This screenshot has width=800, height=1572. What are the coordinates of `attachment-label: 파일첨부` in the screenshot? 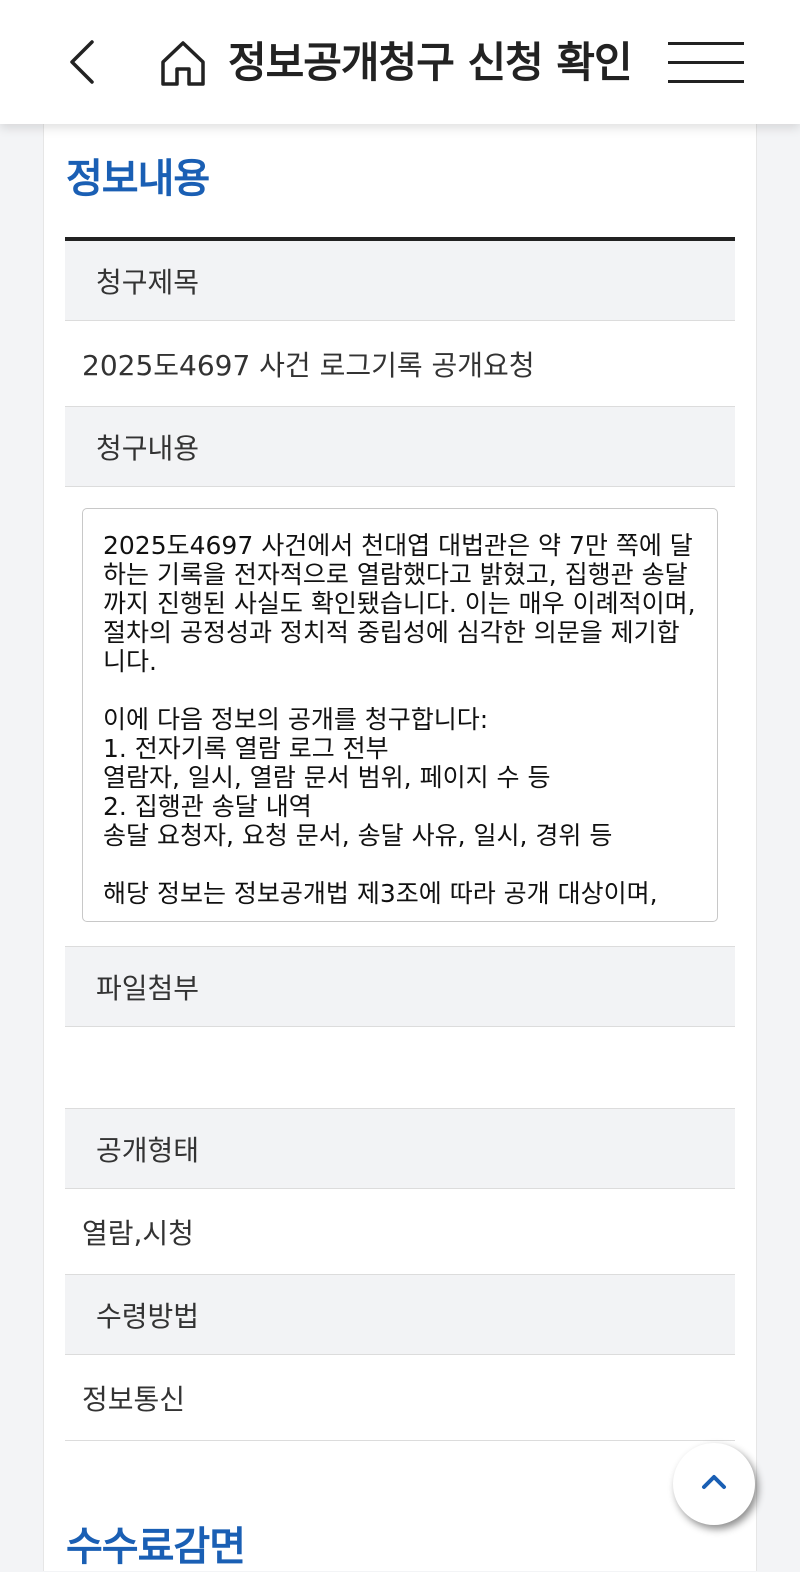 It's located at (400, 987).